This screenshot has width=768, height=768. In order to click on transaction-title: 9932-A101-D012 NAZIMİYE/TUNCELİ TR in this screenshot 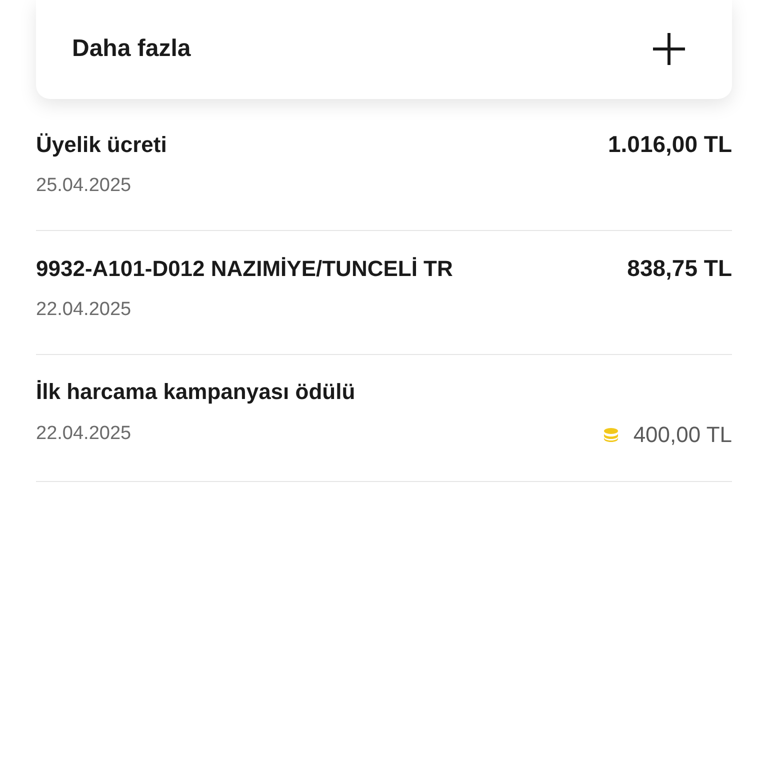, I will do `click(244, 268)`.